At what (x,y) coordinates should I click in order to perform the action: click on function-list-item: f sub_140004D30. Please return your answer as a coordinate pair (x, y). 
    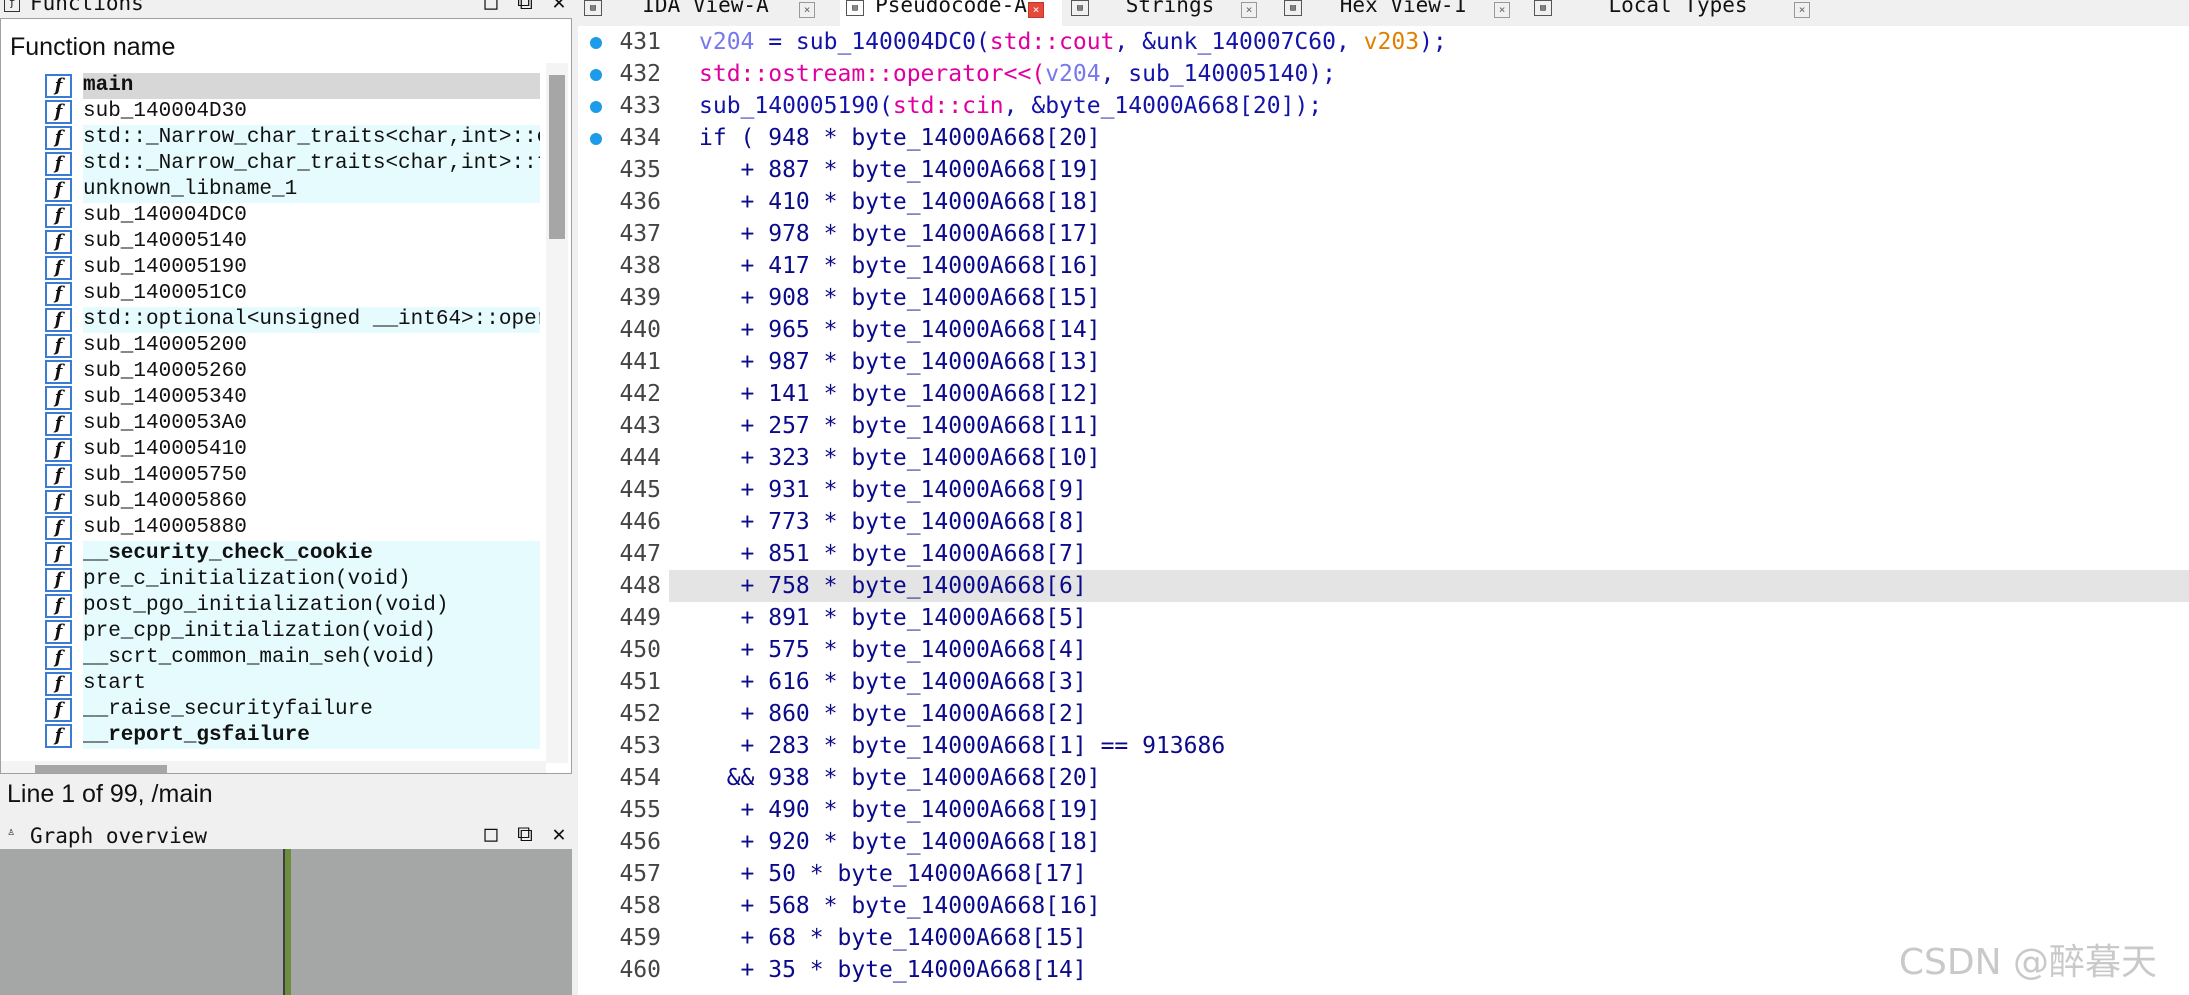
    Looking at the image, I should click on (291, 112).